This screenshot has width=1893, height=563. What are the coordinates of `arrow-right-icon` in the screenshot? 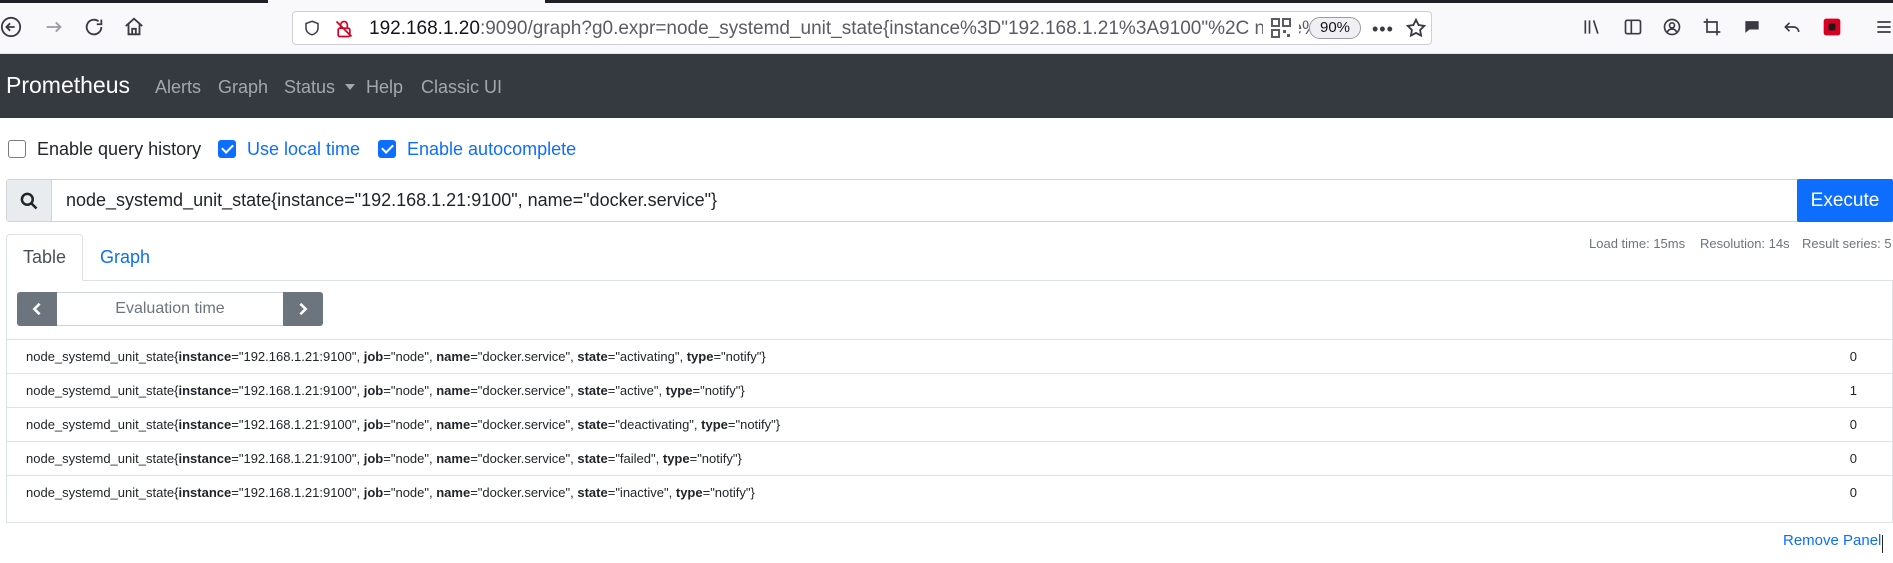 It's located at (54, 27).